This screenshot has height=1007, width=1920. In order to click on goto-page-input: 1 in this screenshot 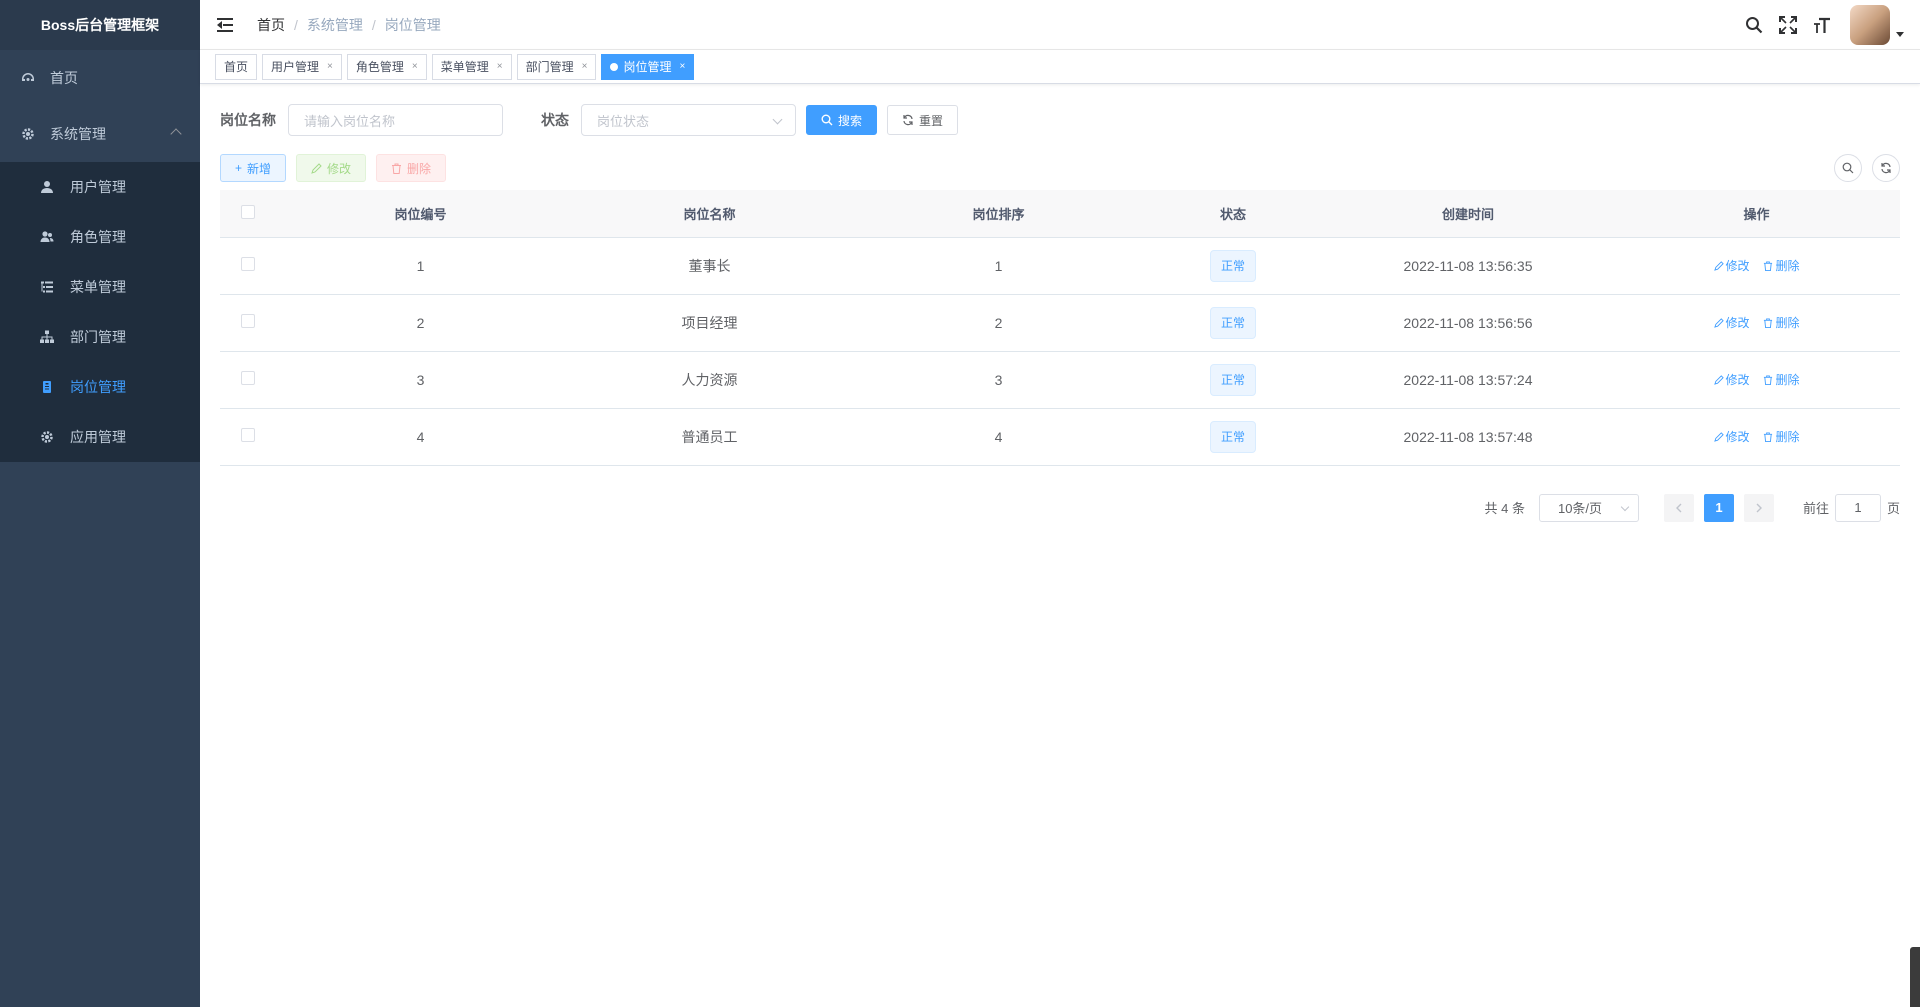, I will do `click(1857, 507)`.